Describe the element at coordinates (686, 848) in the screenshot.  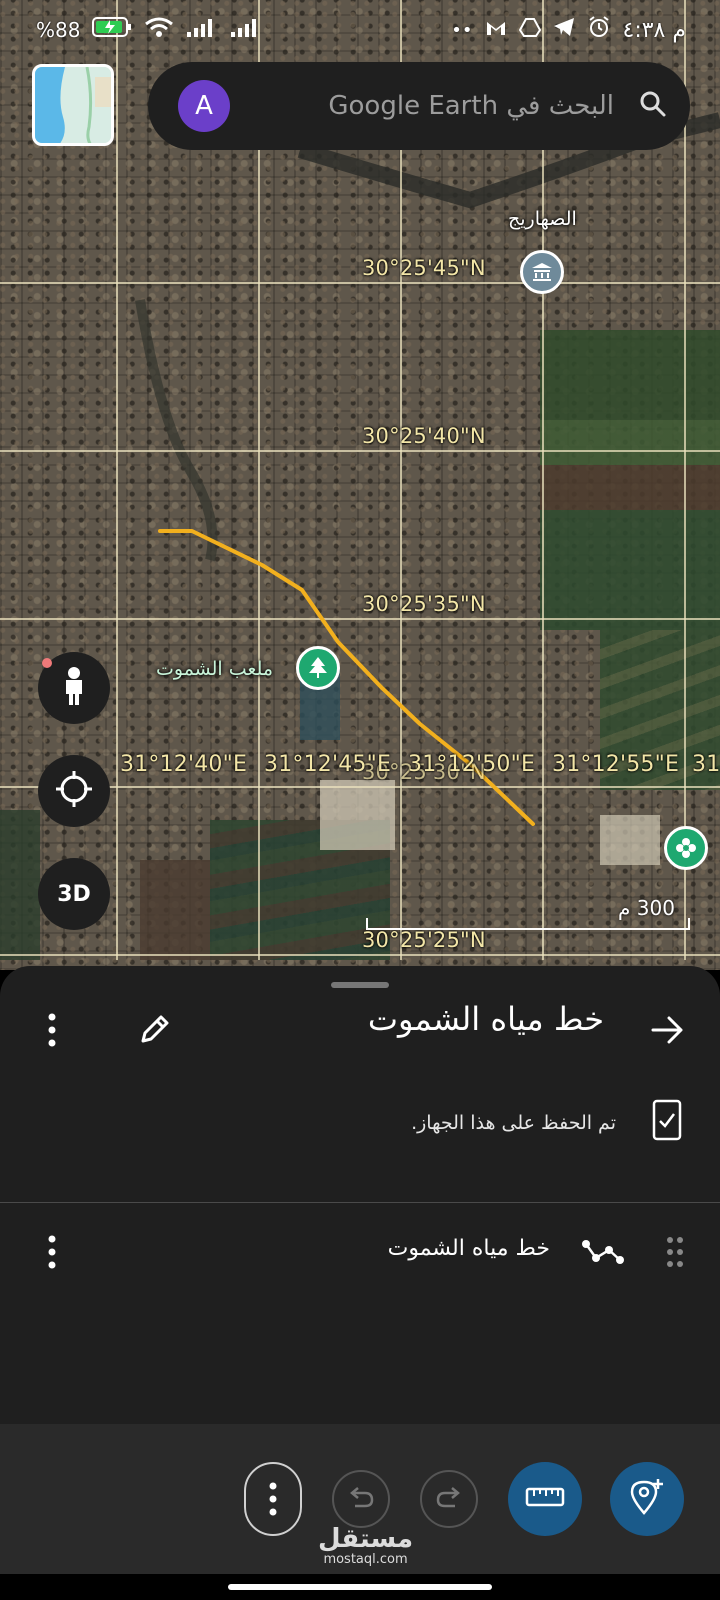
I see `flower-pin-icon` at that location.